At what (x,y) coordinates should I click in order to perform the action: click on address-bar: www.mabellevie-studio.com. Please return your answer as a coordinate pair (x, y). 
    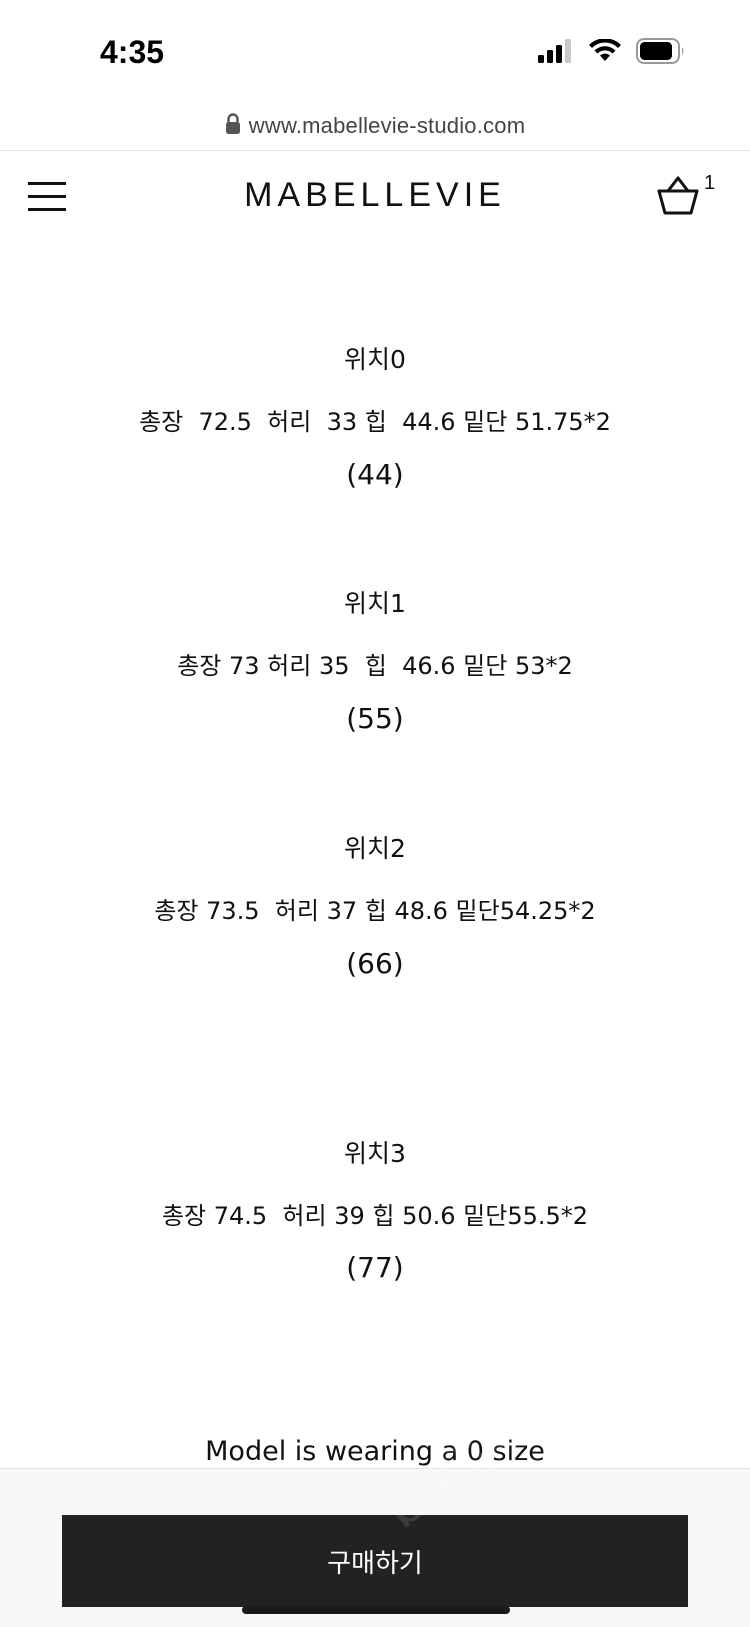
    Looking at the image, I should click on (375, 126).